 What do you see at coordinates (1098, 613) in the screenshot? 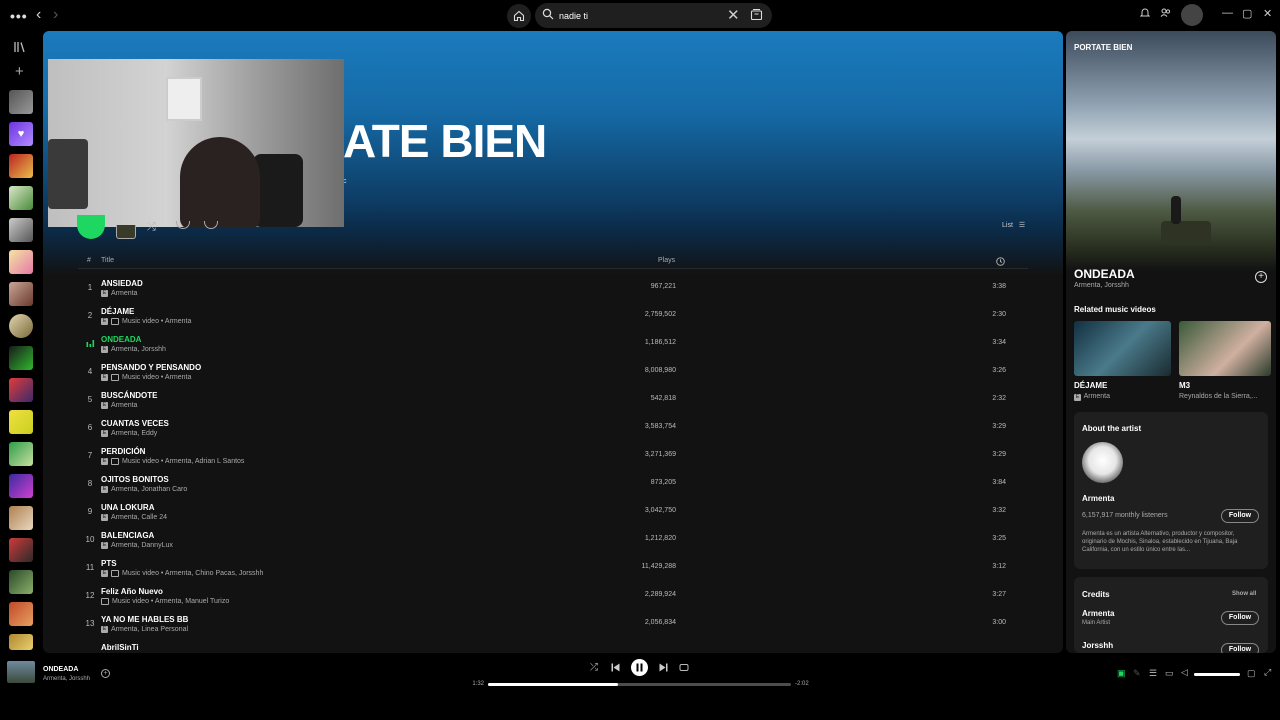
I see `credit-name: Armenta` at bounding box center [1098, 613].